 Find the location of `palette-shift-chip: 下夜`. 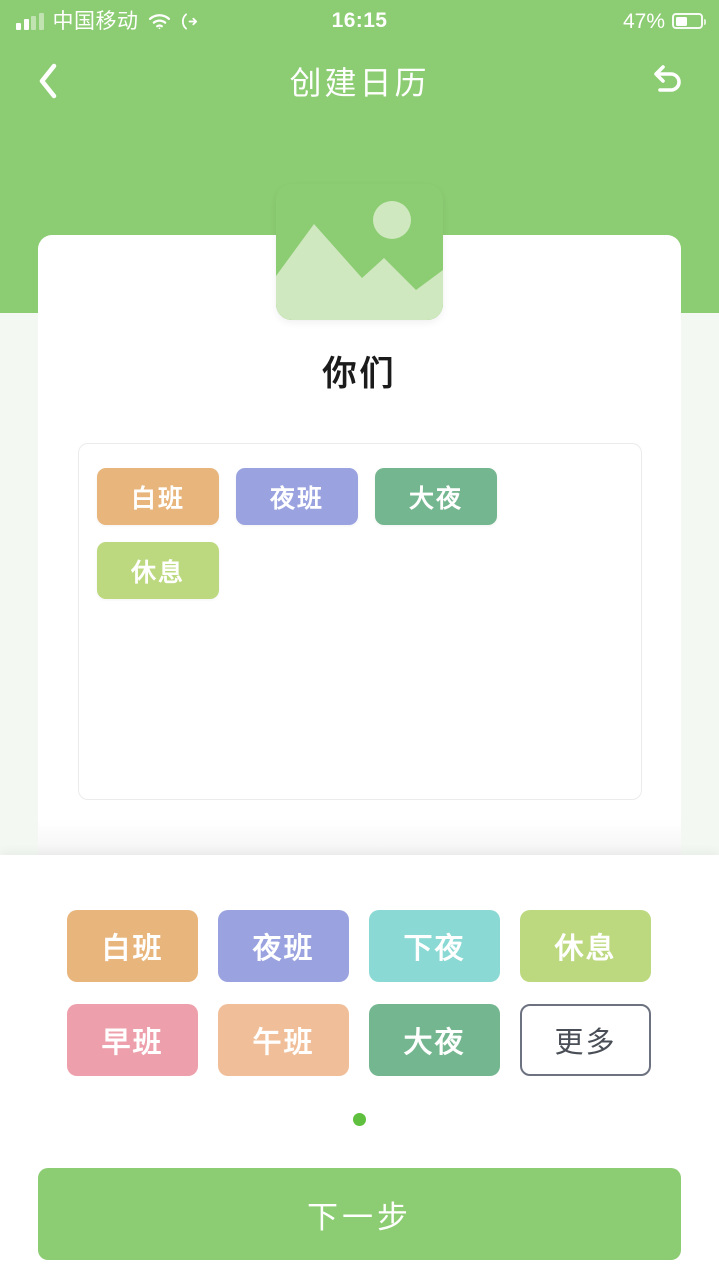

palette-shift-chip: 下夜 is located at coordinates (434, 946).